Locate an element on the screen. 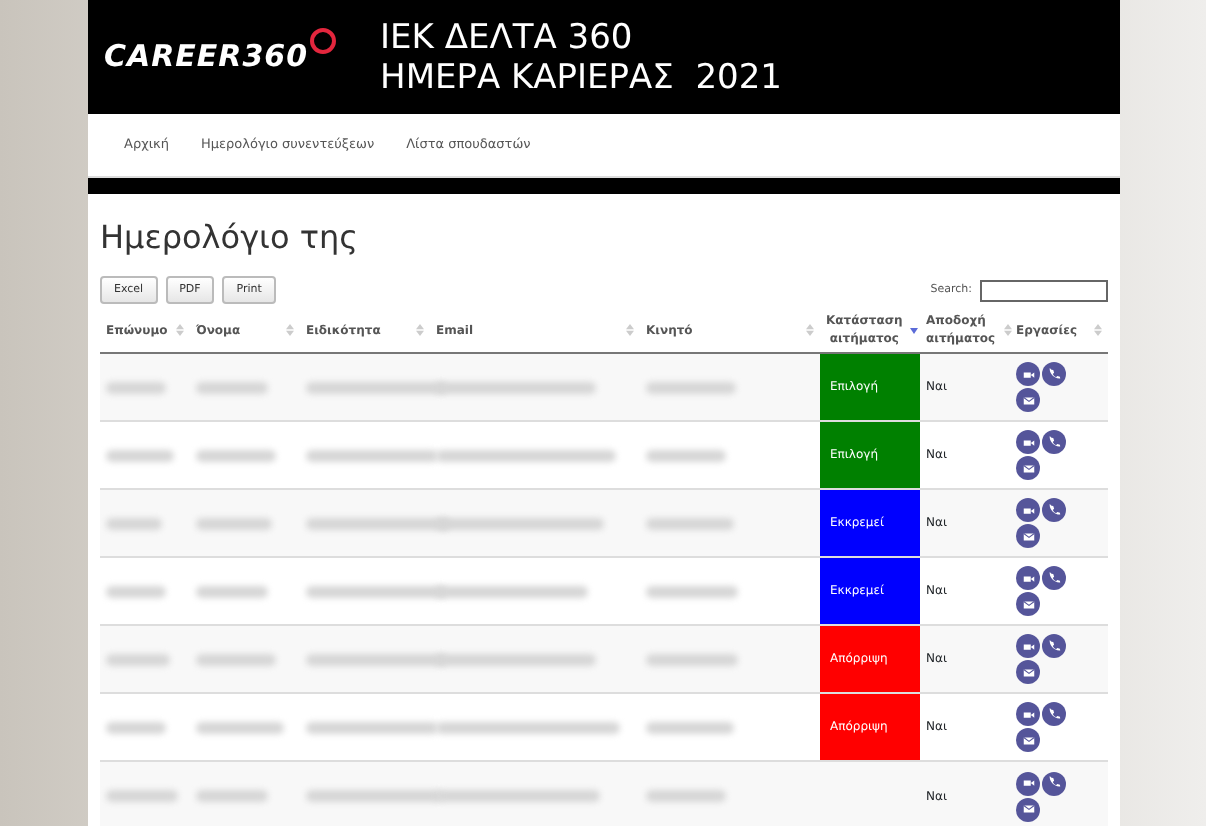  sort-desc-icon is located at coordinates (914, 330).